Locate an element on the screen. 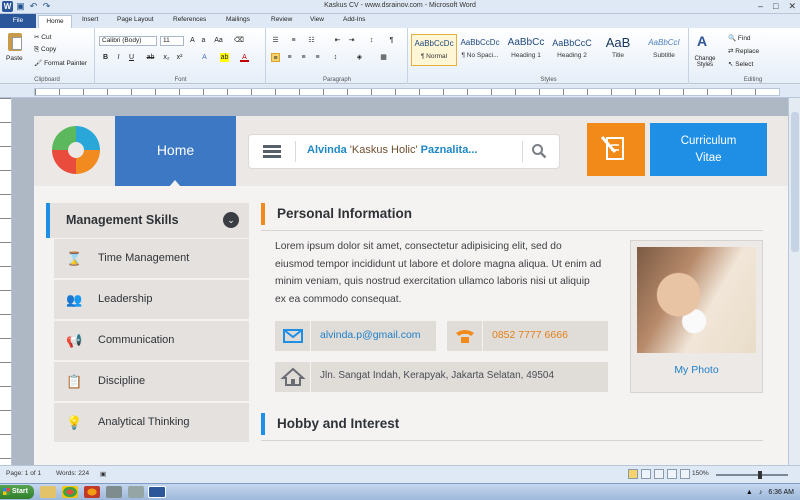  line-spacing-button: ↕ is located at coordinates (335, 57).